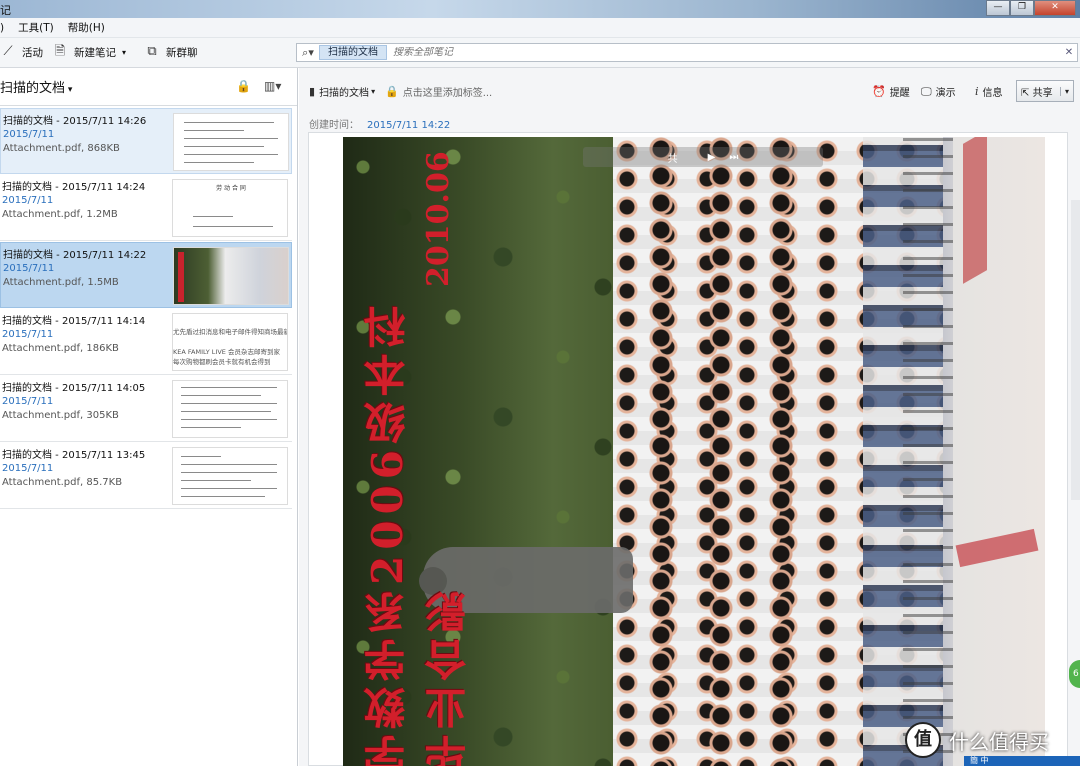 The height and width of the screenshot is (766, 1080). What do you see at coordinates (230, 409) in the screenshot?
I see `note-thumbnail` at bounding box center [230, 409].